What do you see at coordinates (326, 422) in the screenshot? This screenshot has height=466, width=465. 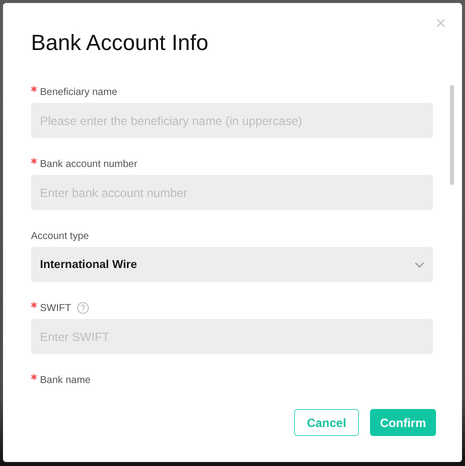 I see `cancel-button: Cancel` at bounding box center [326, 422].